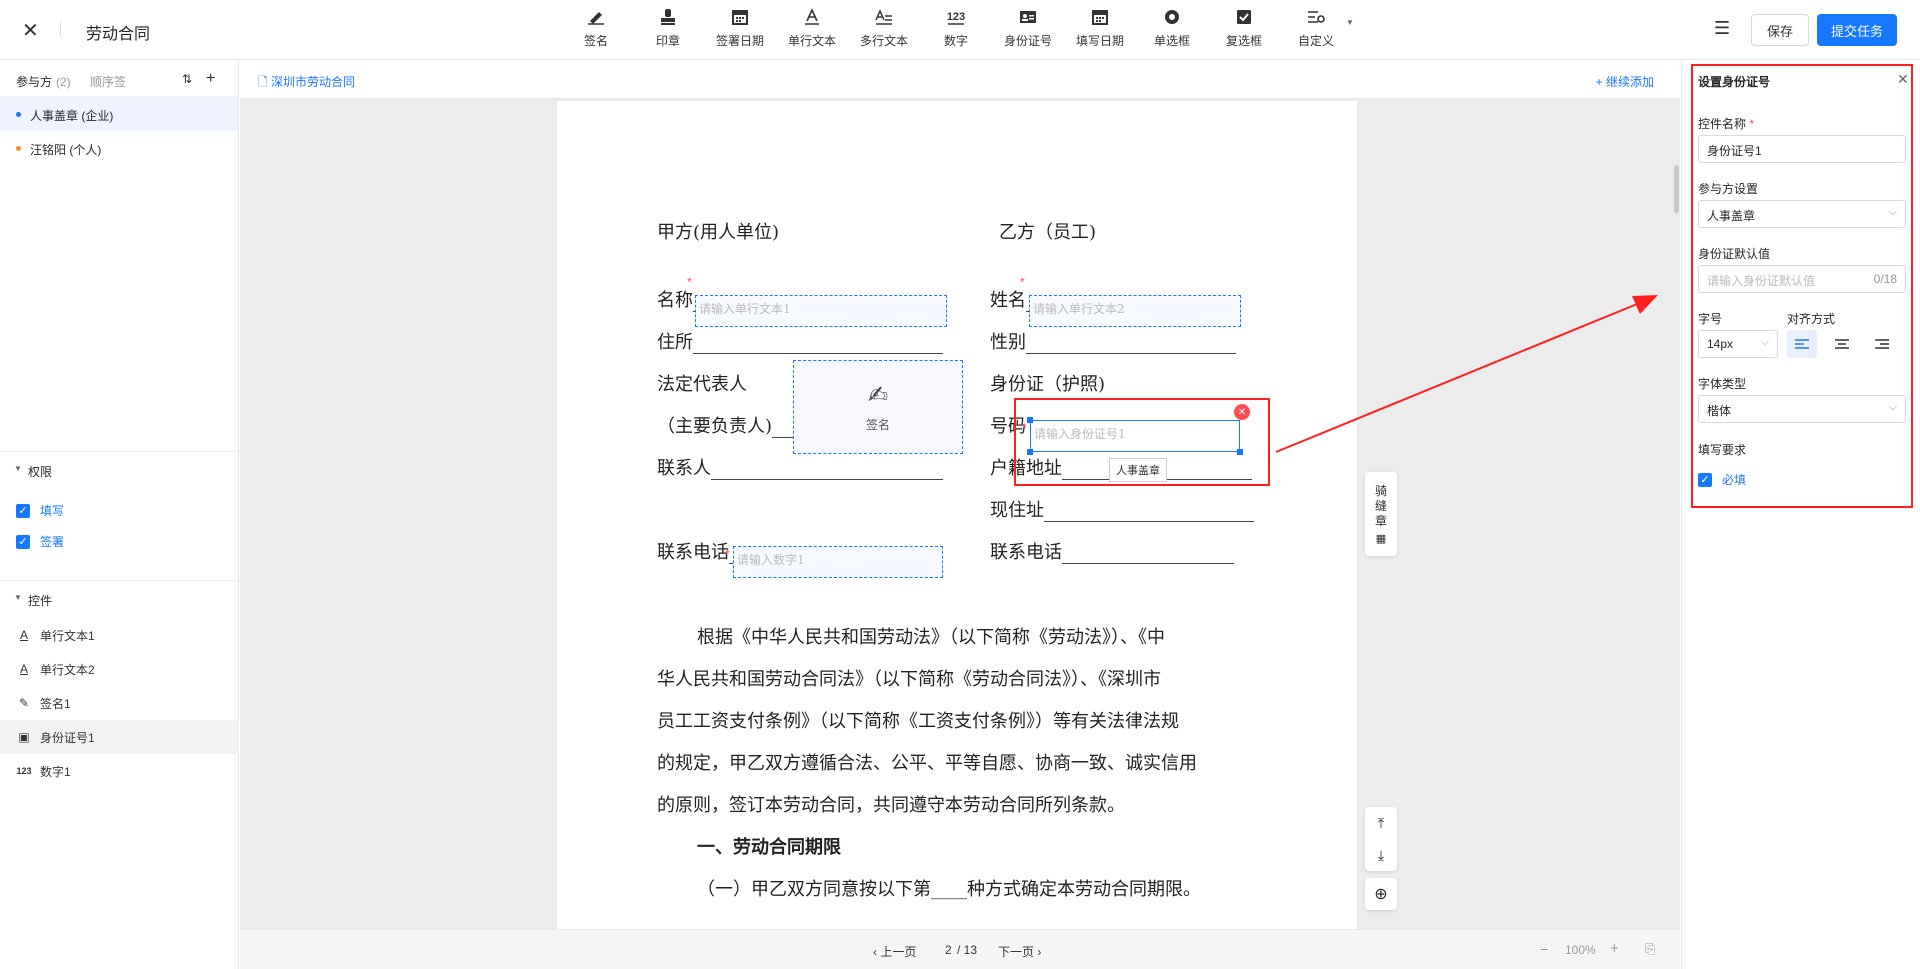 Image resolution: width=1920 pixels, height=969 pixels. Describe the element at coordinates (210, 78) in the screenshot. I see `add-participant-icon: +` at that location.